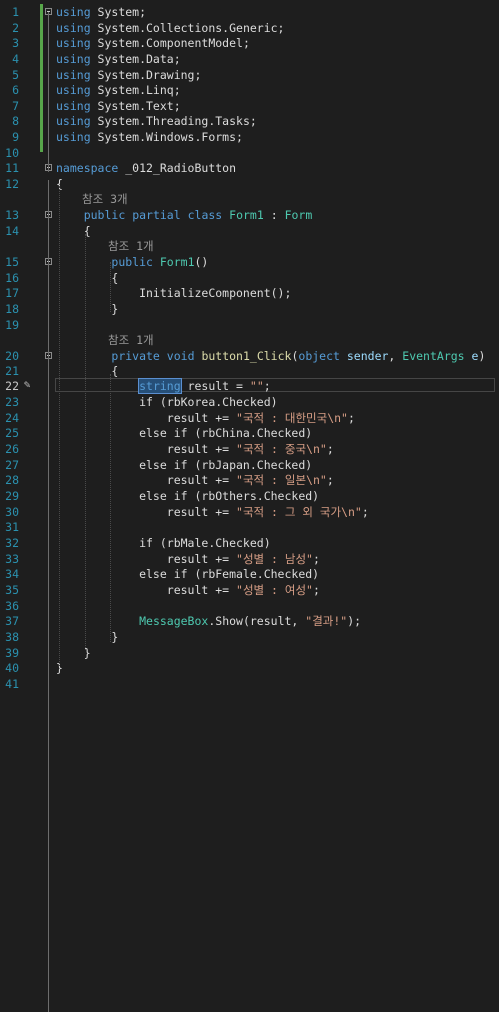 This screenshot has height=1012, width=499. What do you see at coordinates (48, 92) in the screenshot?
I see `outline-margin-line` at bounding box center [48, 92].